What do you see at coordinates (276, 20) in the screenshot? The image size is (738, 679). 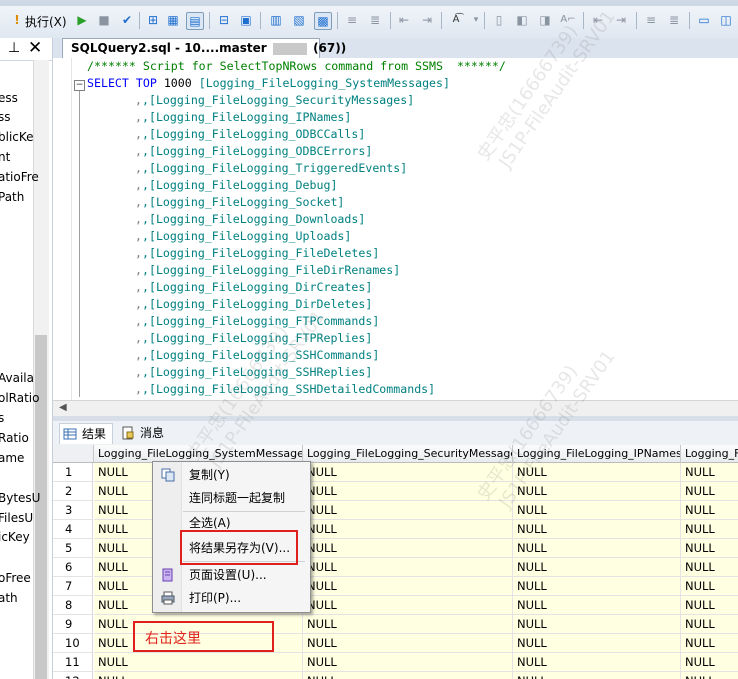 I see `results-to-text-icon: ▥` at bounding box center [276, 20].